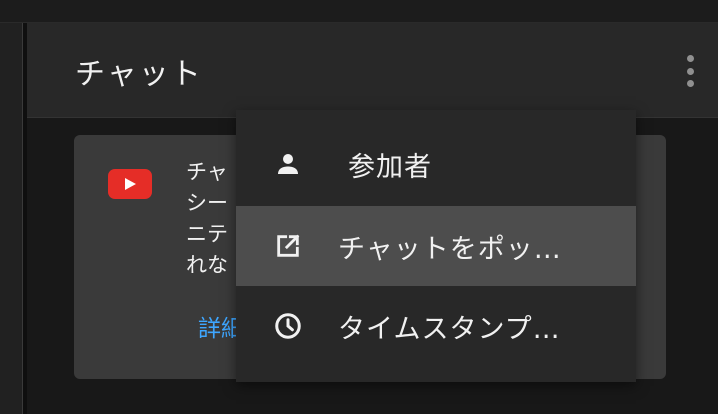 The height and width of the screenshot is (414, 718). What do you see at coordinates (288, 326) in the screenshot?
I see `clock-icon` at bounding box center [288, 326].